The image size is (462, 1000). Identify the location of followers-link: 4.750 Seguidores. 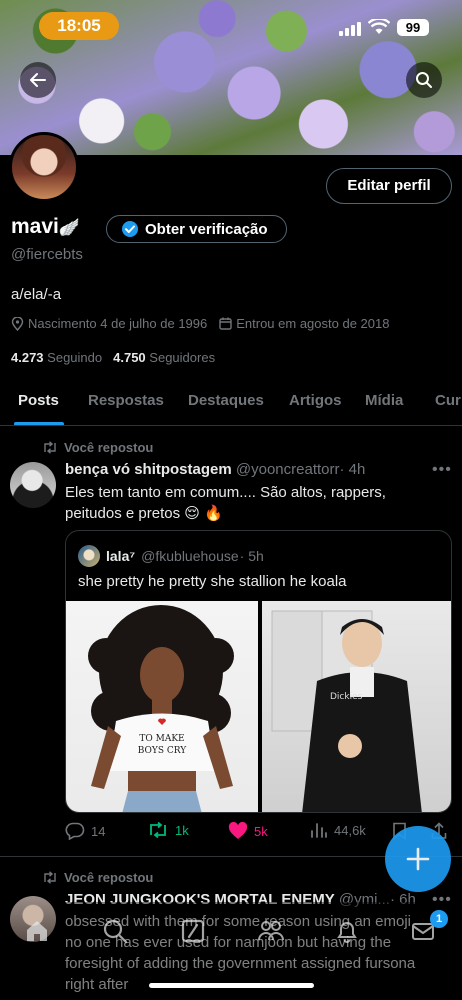
(164, 357).